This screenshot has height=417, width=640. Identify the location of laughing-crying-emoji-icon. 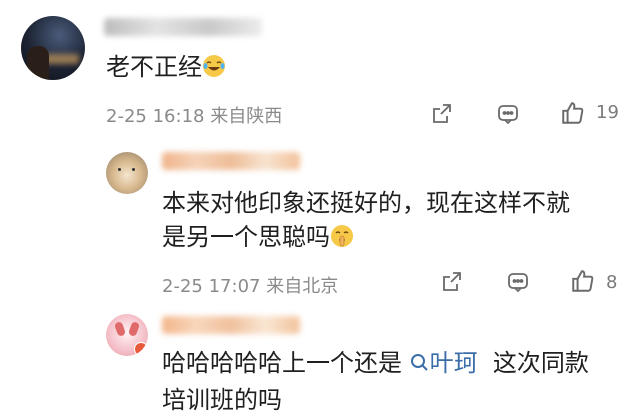
(214, 70).